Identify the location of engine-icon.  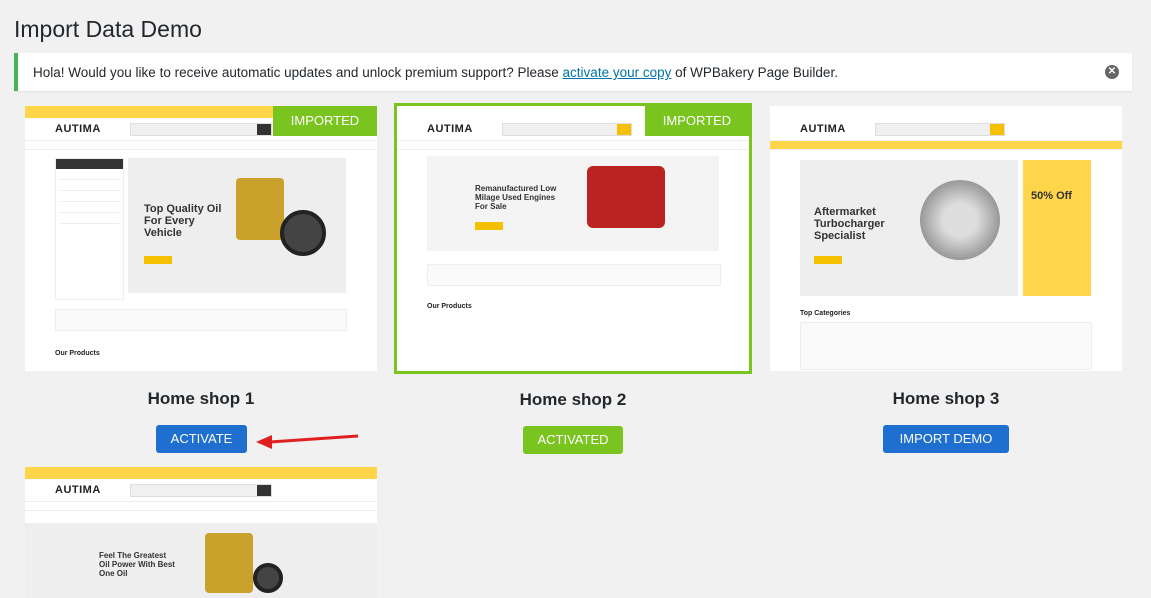
(626, 197).